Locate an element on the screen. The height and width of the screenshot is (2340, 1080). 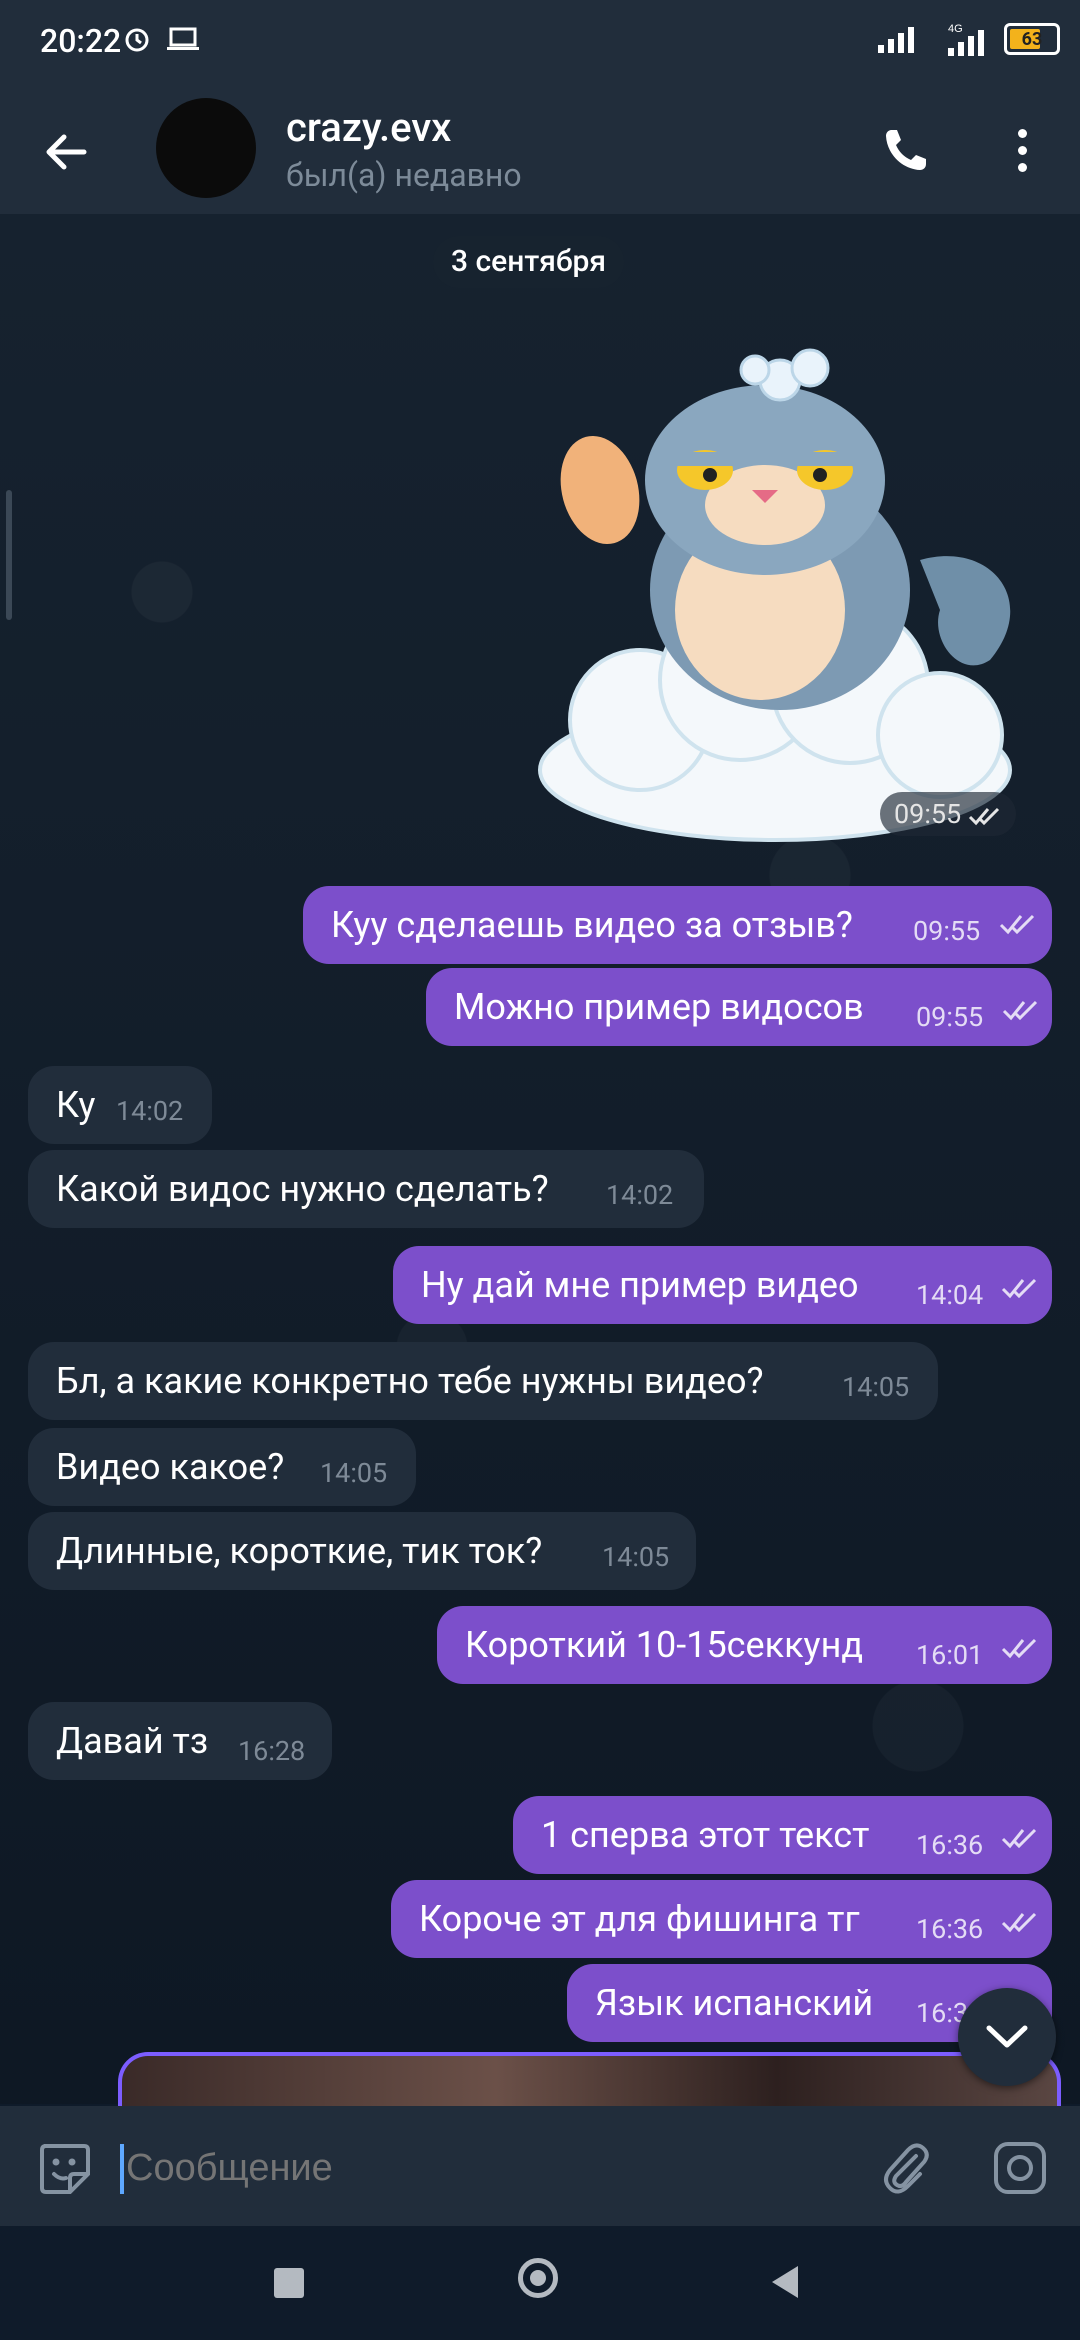
message-bubble-outgoing: Ну дай мне пример видео 14:04 is located at coordinates (722, 1285).